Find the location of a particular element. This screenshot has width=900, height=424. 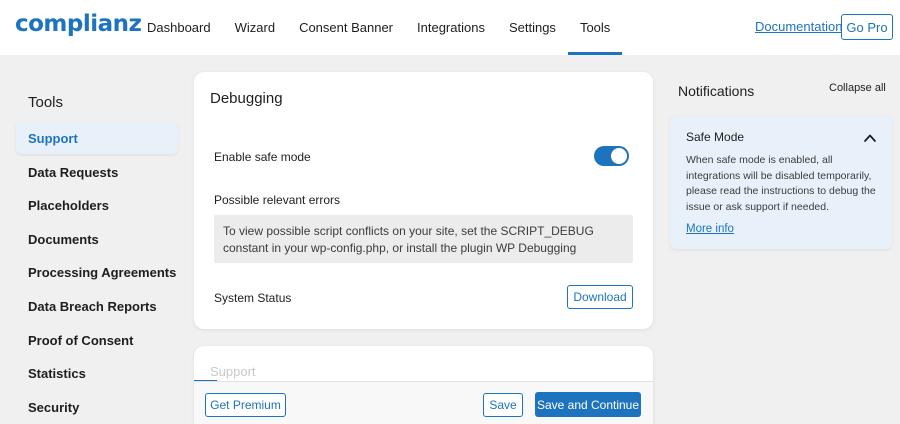

sidebar-item-support: Support is located at coordinates (97, 138).